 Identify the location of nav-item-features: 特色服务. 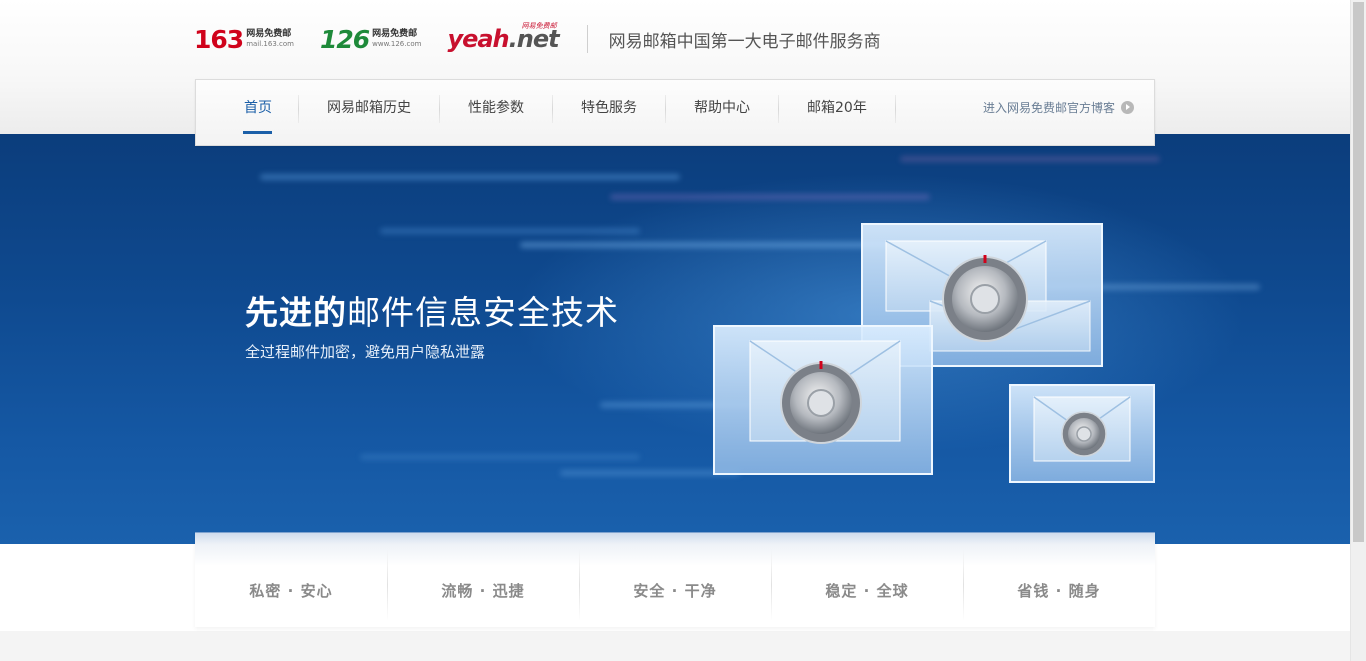
(609, 107).